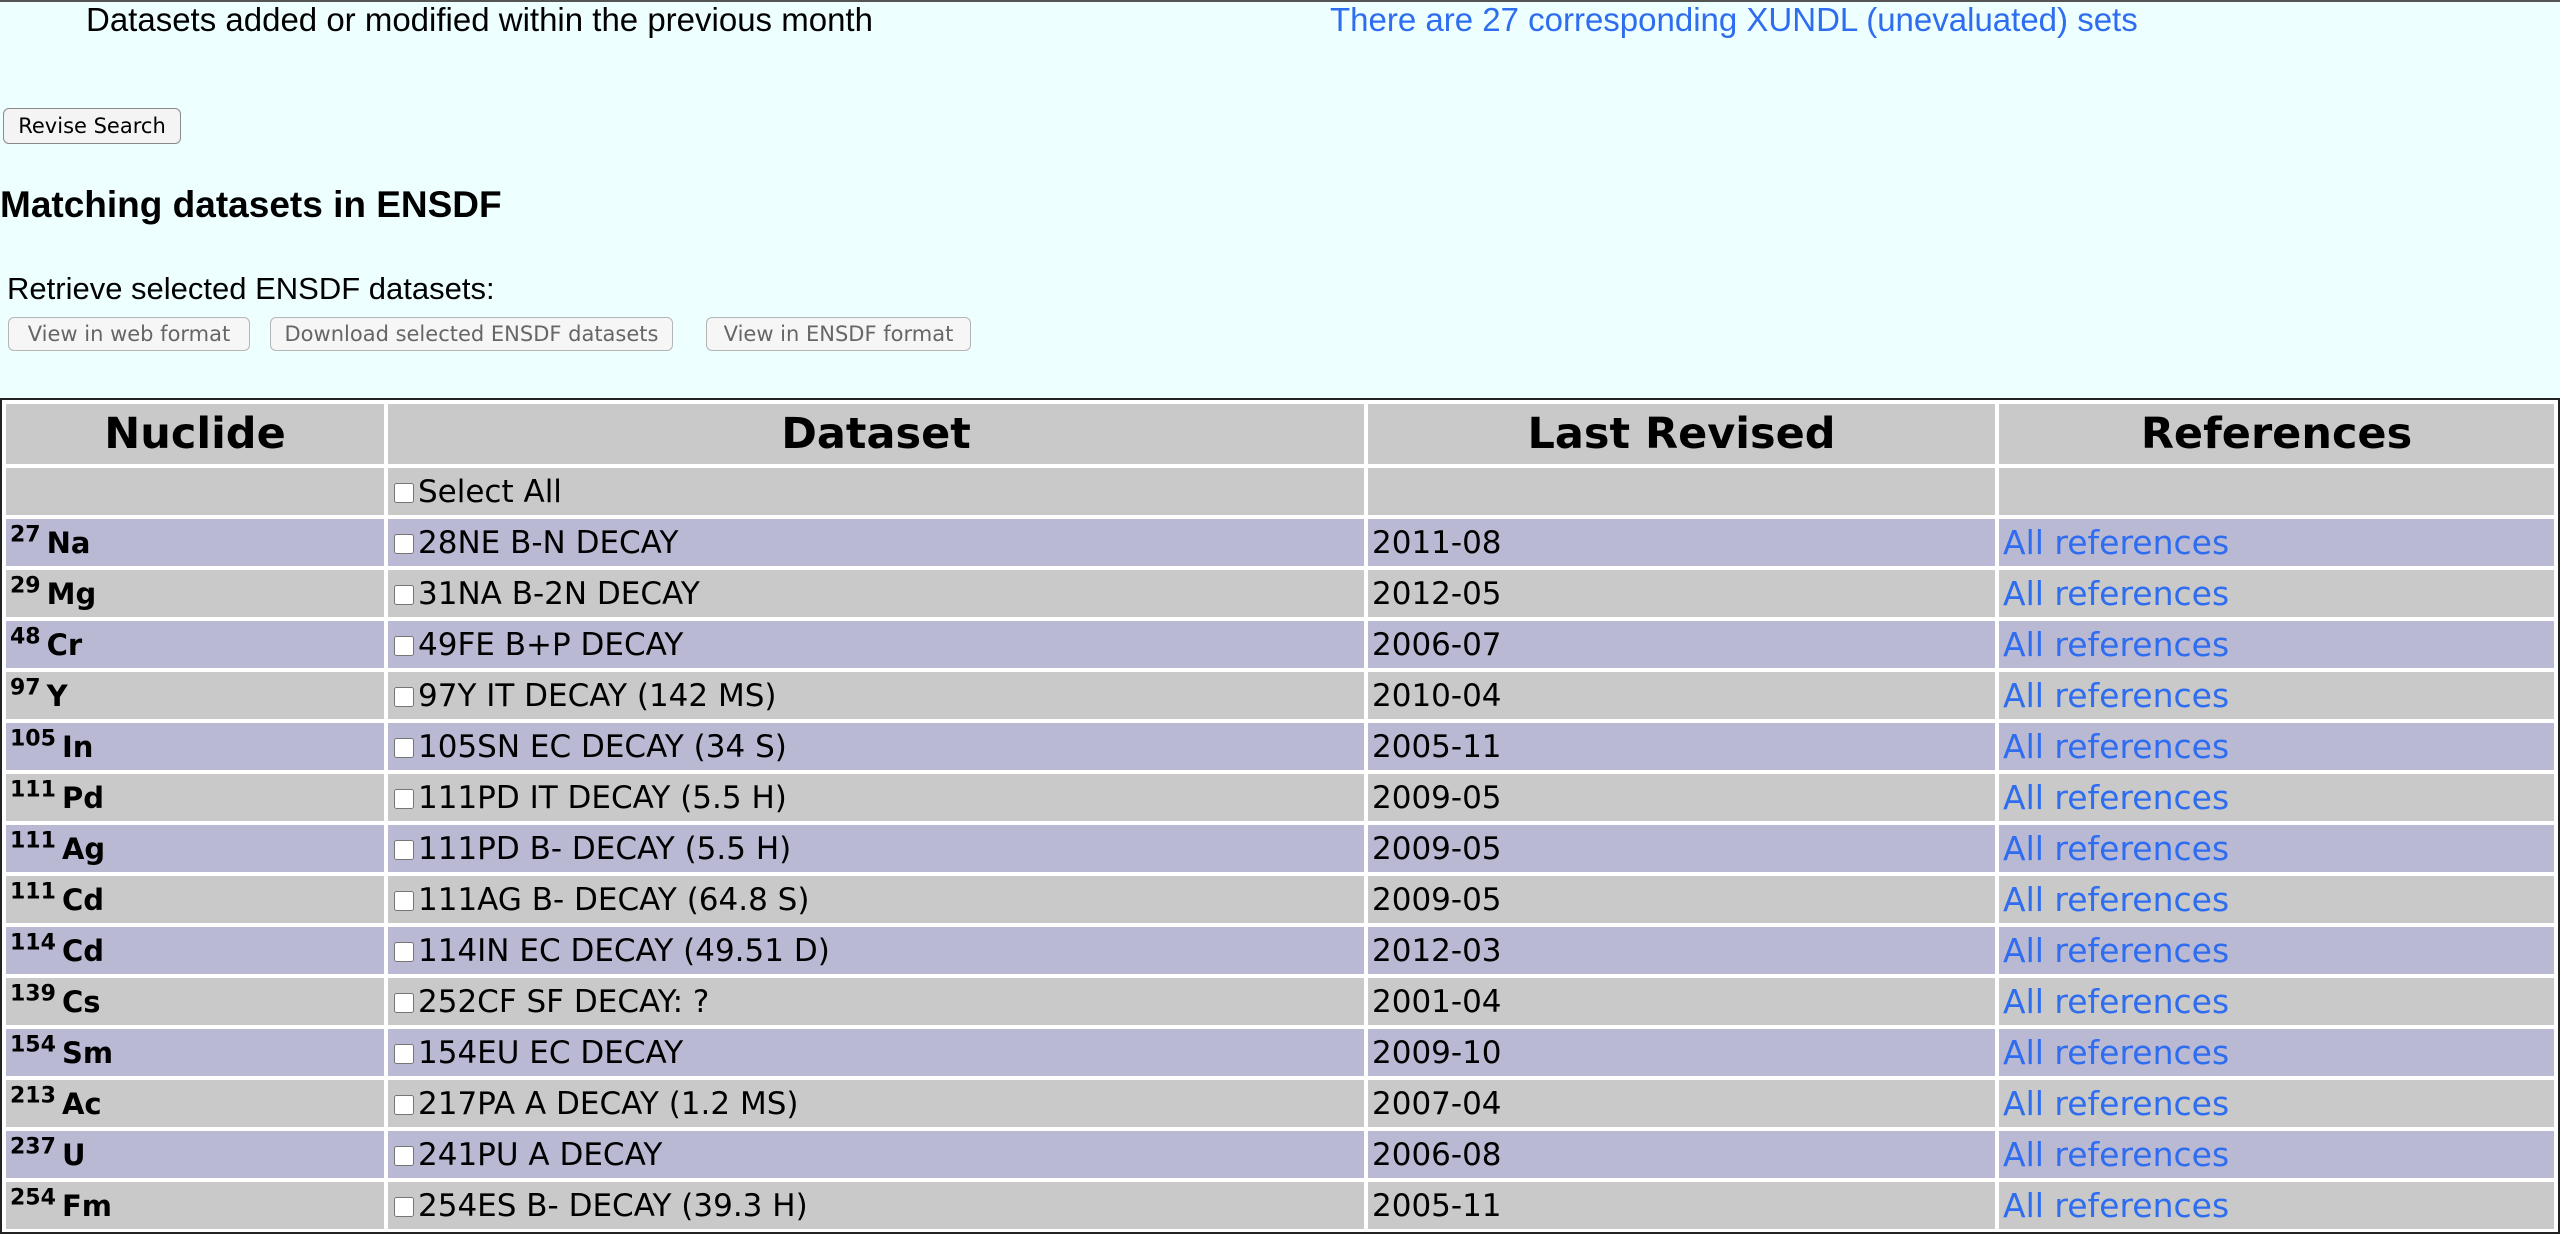  What do you see at coordinates (33, 790) in the screenshot?
I see `nuclide-mass: 111` at bounding box center [33, 790].